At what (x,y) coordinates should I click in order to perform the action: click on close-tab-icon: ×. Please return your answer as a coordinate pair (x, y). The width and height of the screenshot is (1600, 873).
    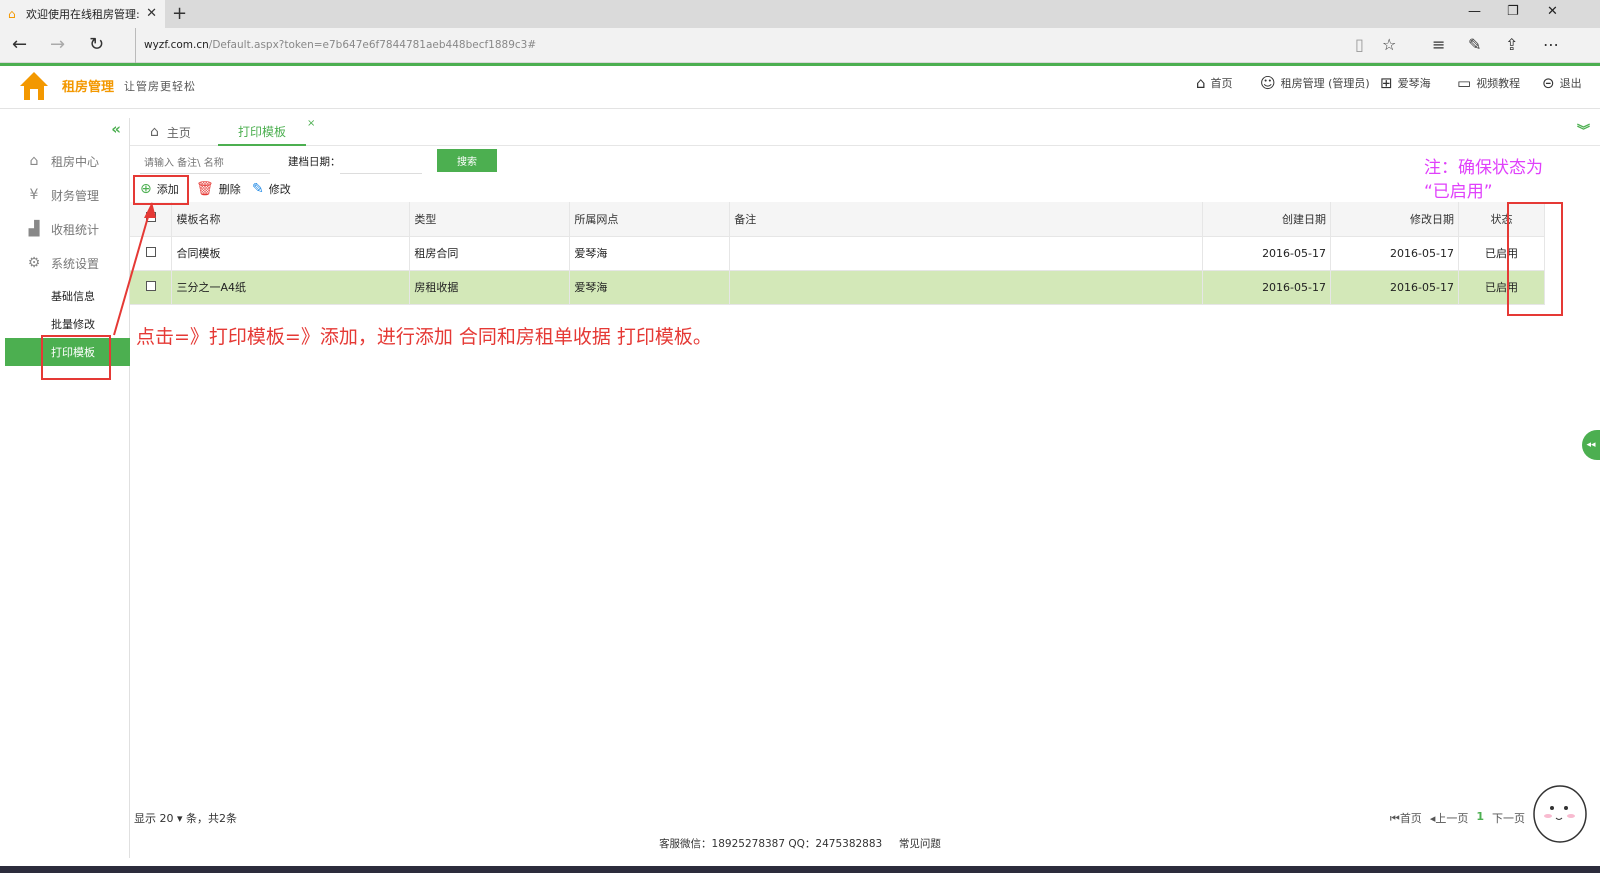
    Looking at the image, I should click on (311, 123).